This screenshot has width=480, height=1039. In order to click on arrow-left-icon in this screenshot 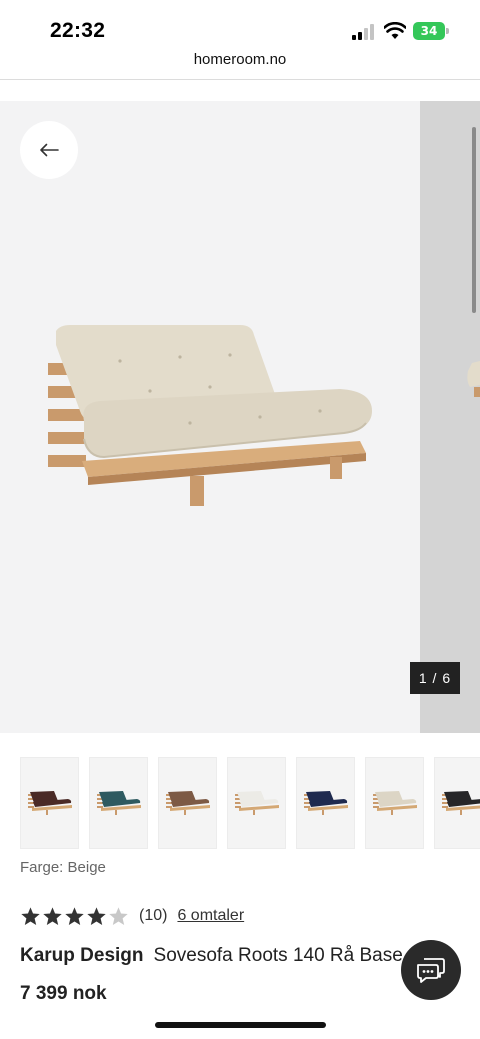, I will do `click(49, 150)`.